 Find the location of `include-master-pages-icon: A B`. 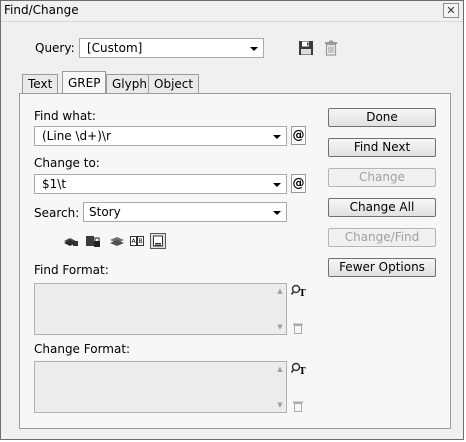

include-master-pages-icon: A B is located at coordinates (137, 241).